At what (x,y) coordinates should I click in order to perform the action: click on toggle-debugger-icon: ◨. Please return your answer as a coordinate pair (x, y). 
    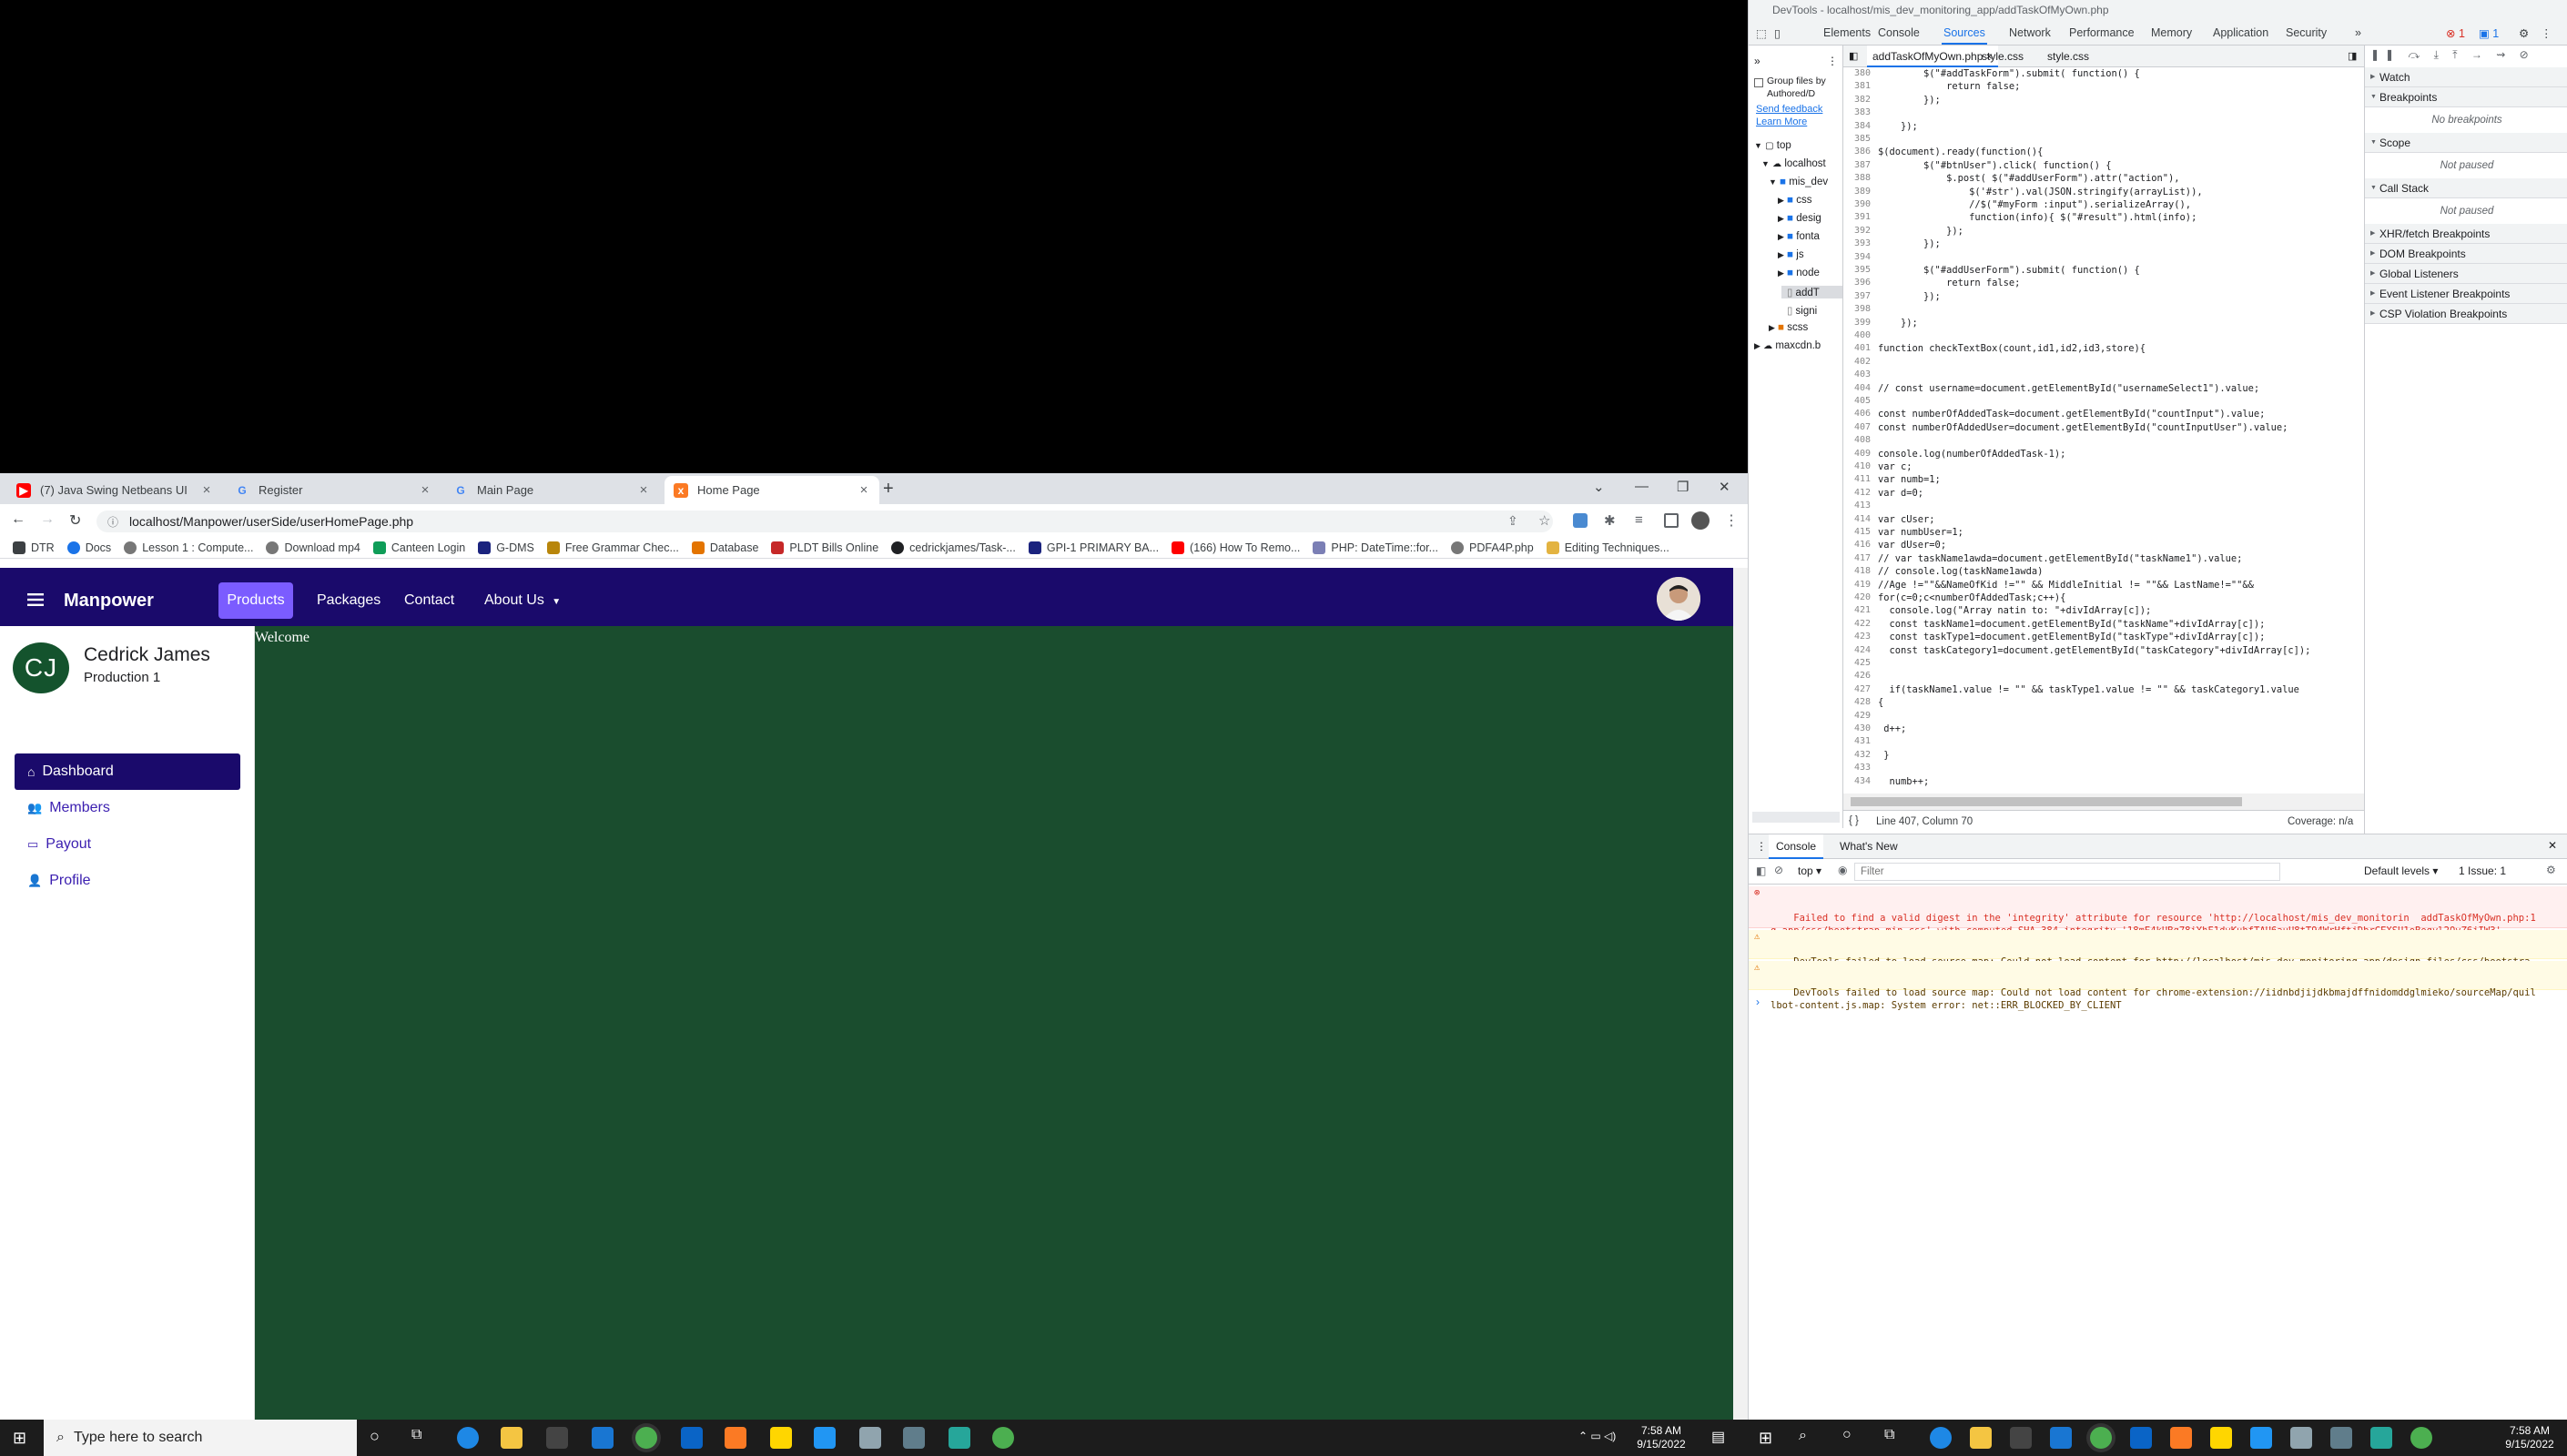
    Looking at the image, I should click on (2352, 56).